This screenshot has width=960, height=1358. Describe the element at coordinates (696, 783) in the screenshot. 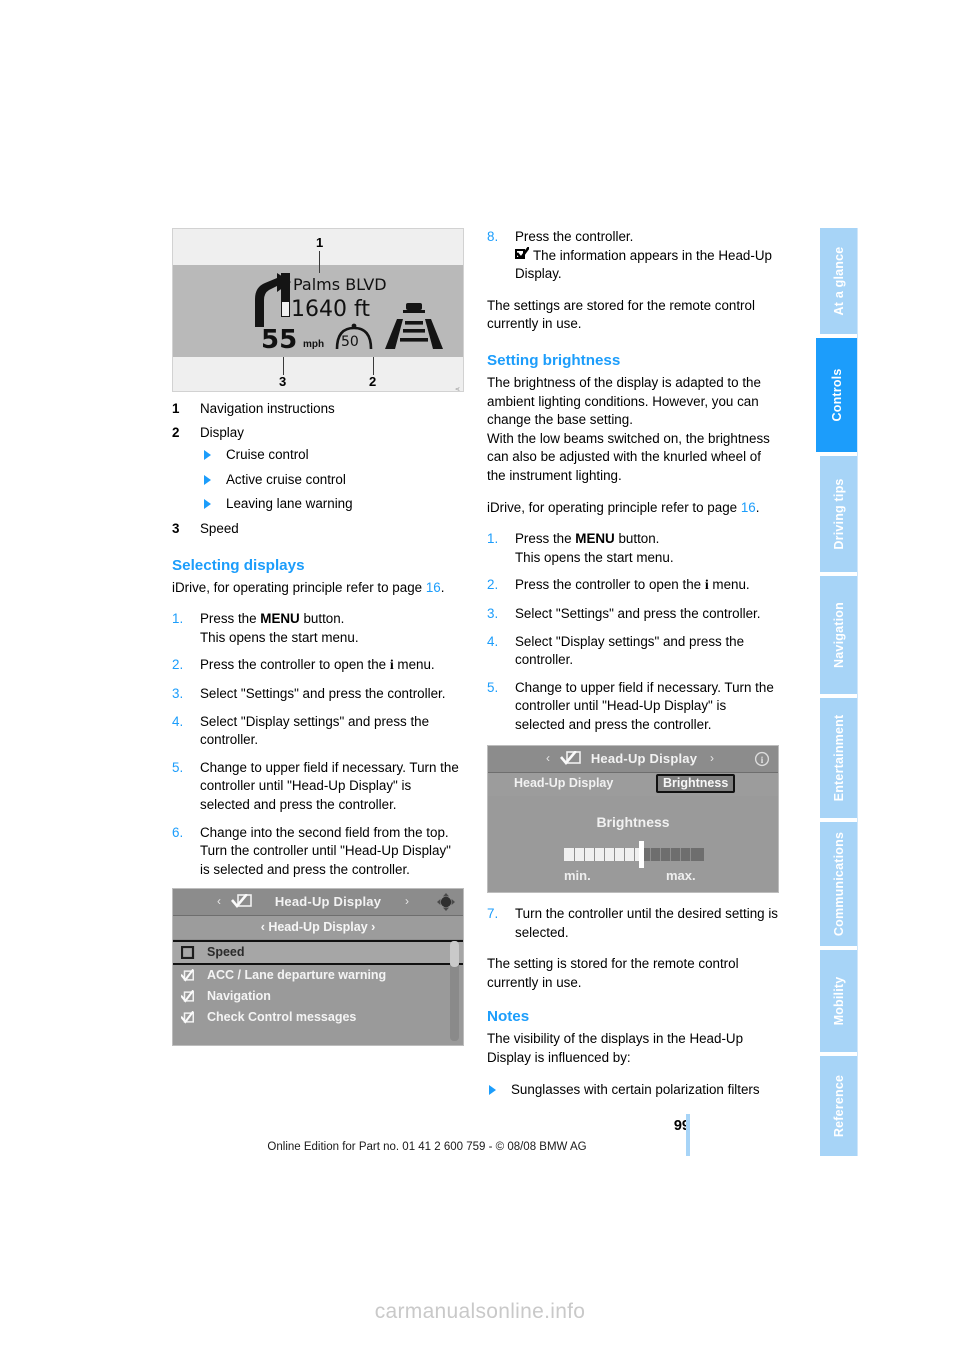

I see `tab-brightness-selected: Brightness` at that location.